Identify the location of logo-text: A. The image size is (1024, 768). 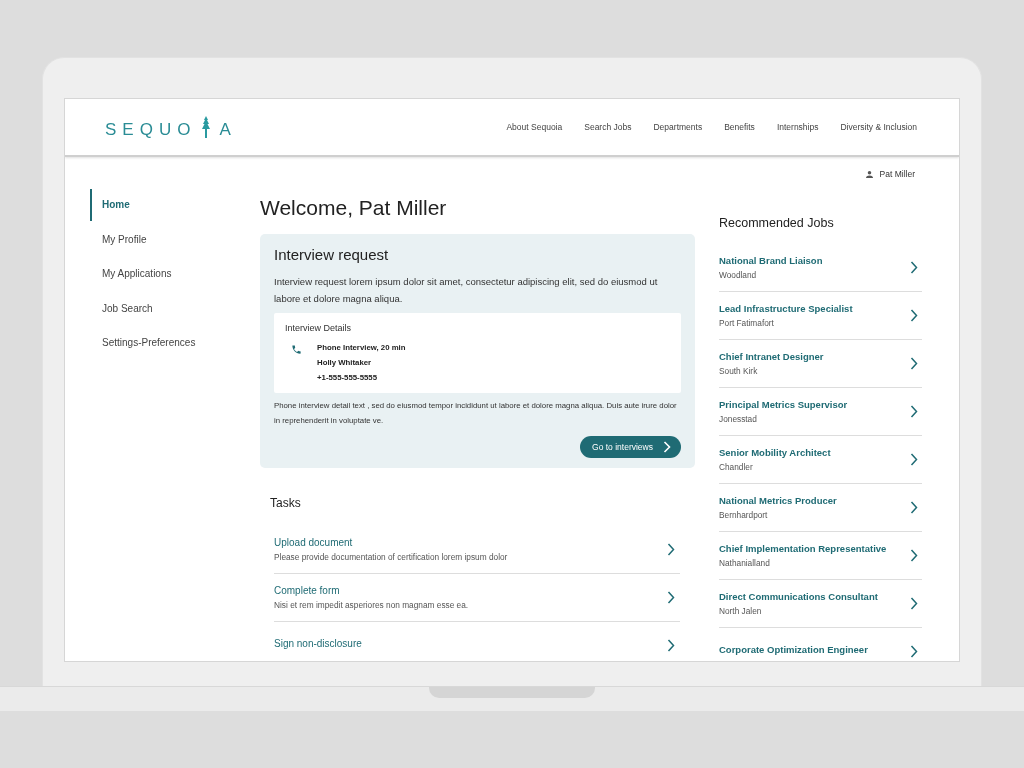
(228, 129).